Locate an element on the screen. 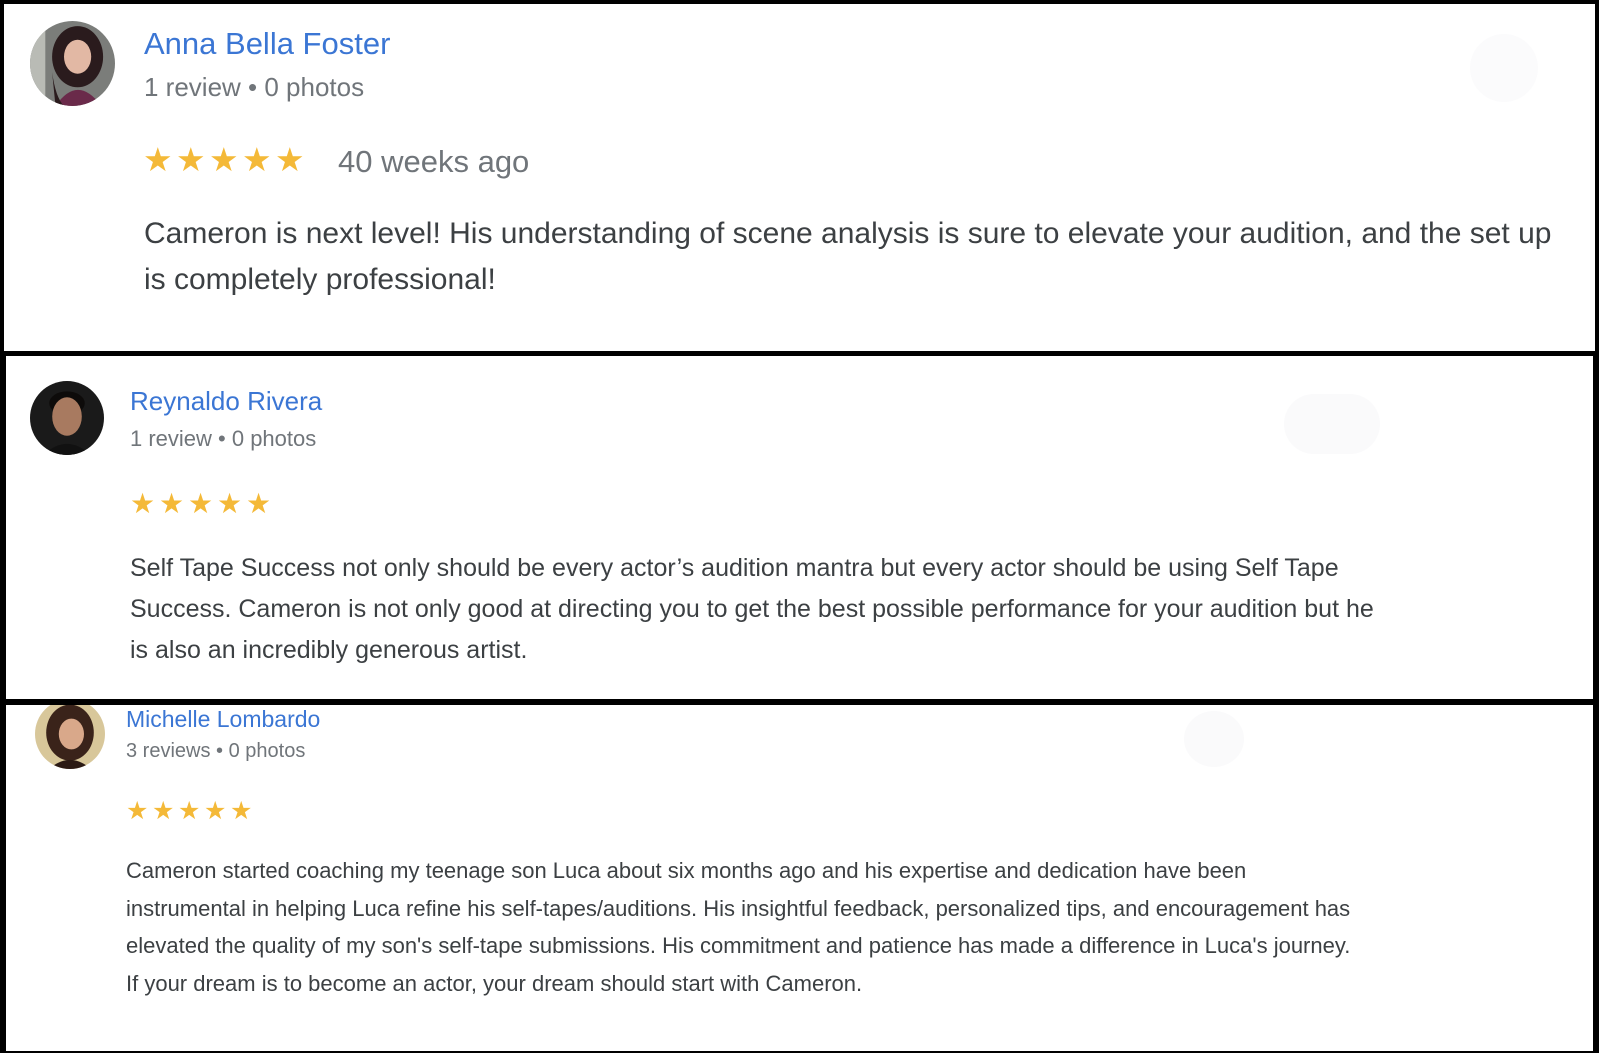 This screenshot has height=1053, width=1599. reviewer-stats: 3 reviews • 0 photos is located at coordinates (216, 751).